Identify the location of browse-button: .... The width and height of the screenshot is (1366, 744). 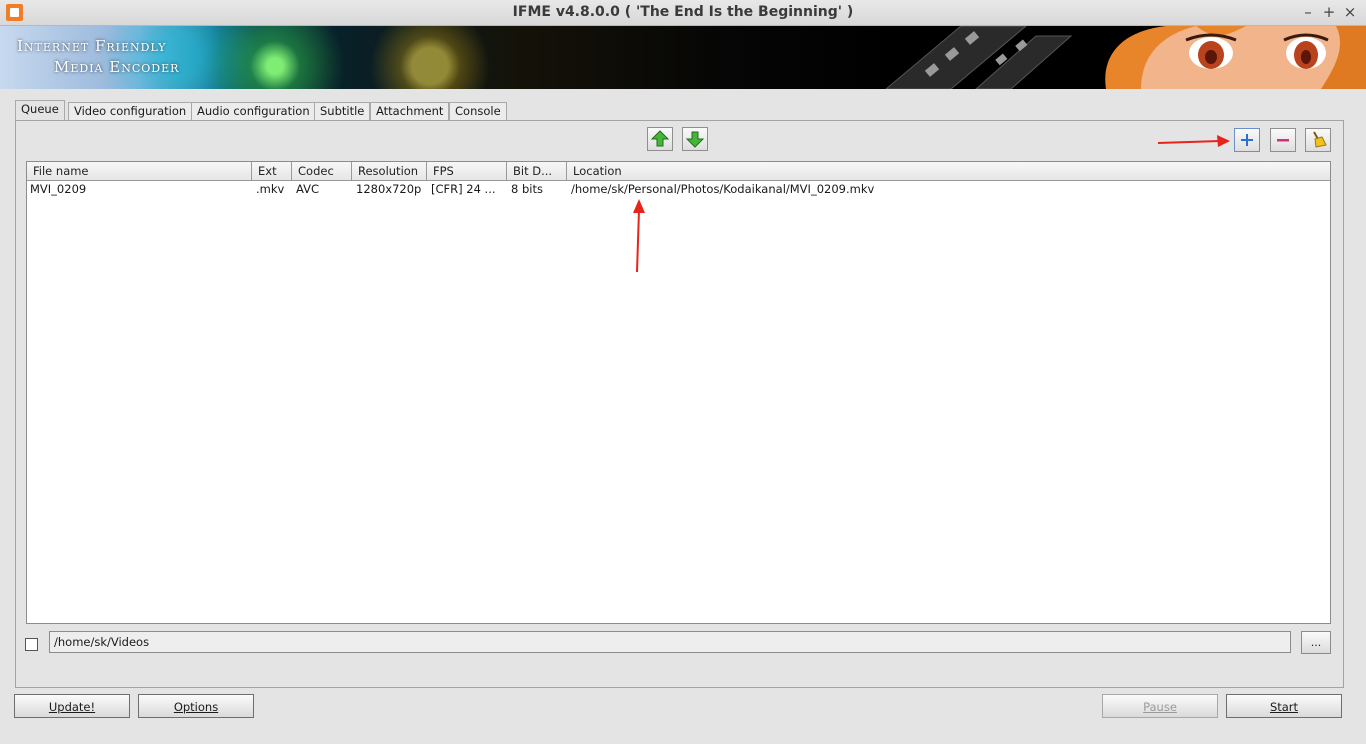
(1316, 642).